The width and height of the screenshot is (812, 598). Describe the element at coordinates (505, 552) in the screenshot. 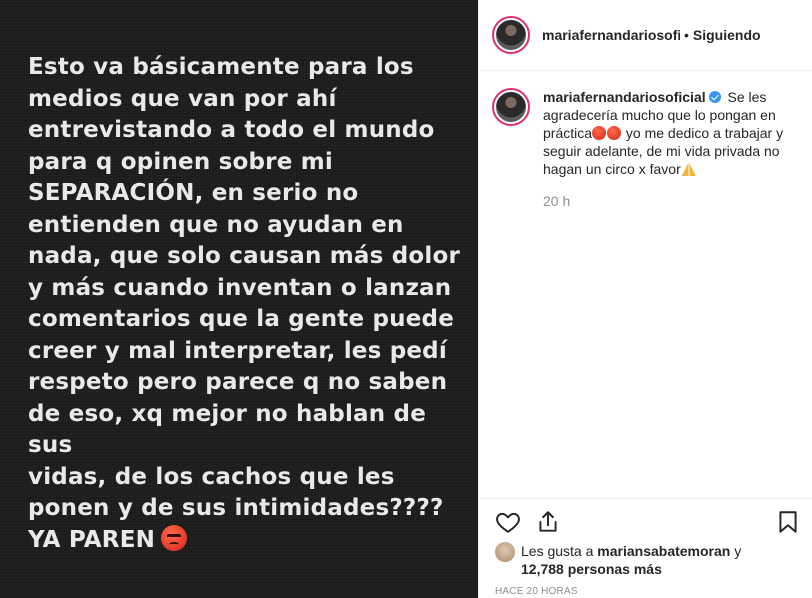

I see `liker-avatar` at that location.